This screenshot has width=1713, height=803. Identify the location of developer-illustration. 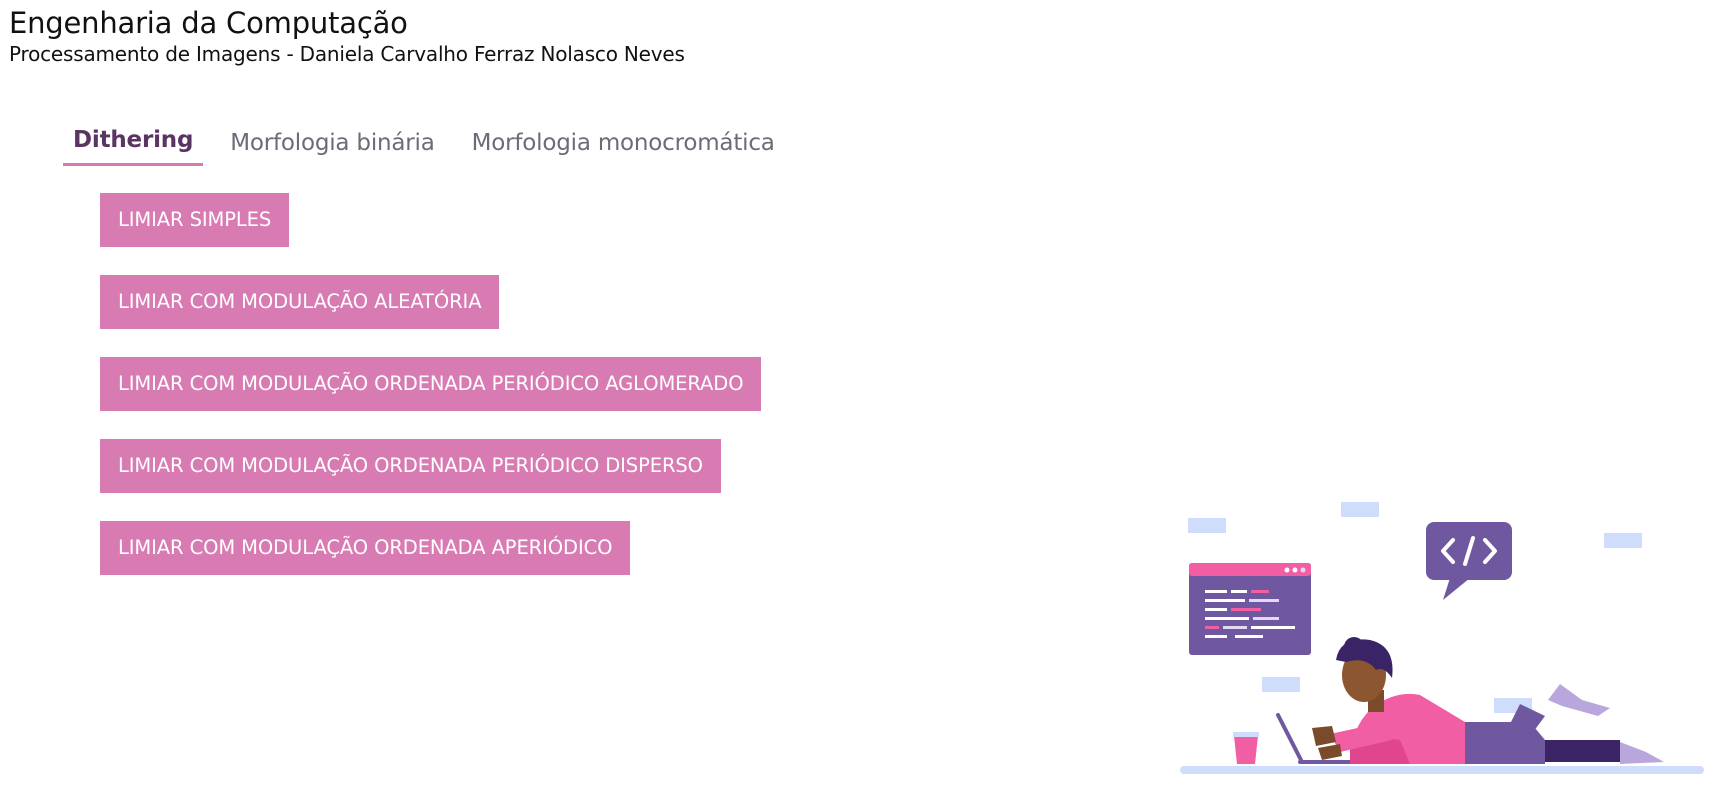
(1442, 638).